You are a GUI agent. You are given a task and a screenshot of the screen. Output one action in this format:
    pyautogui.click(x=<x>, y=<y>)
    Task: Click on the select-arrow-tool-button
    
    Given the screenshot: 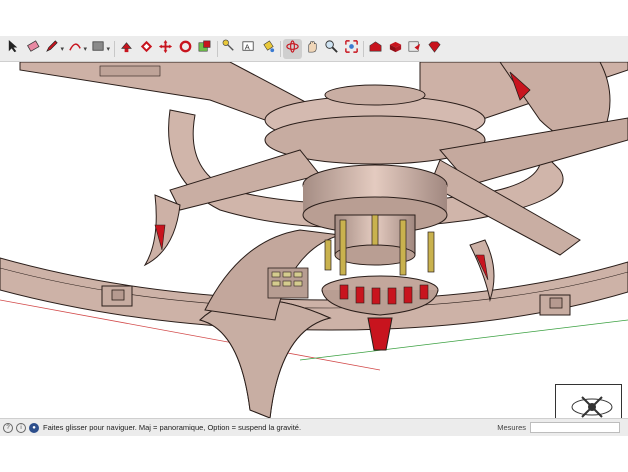 What is the action you would take?
    pyautogui.click(x=13, y=49)
    